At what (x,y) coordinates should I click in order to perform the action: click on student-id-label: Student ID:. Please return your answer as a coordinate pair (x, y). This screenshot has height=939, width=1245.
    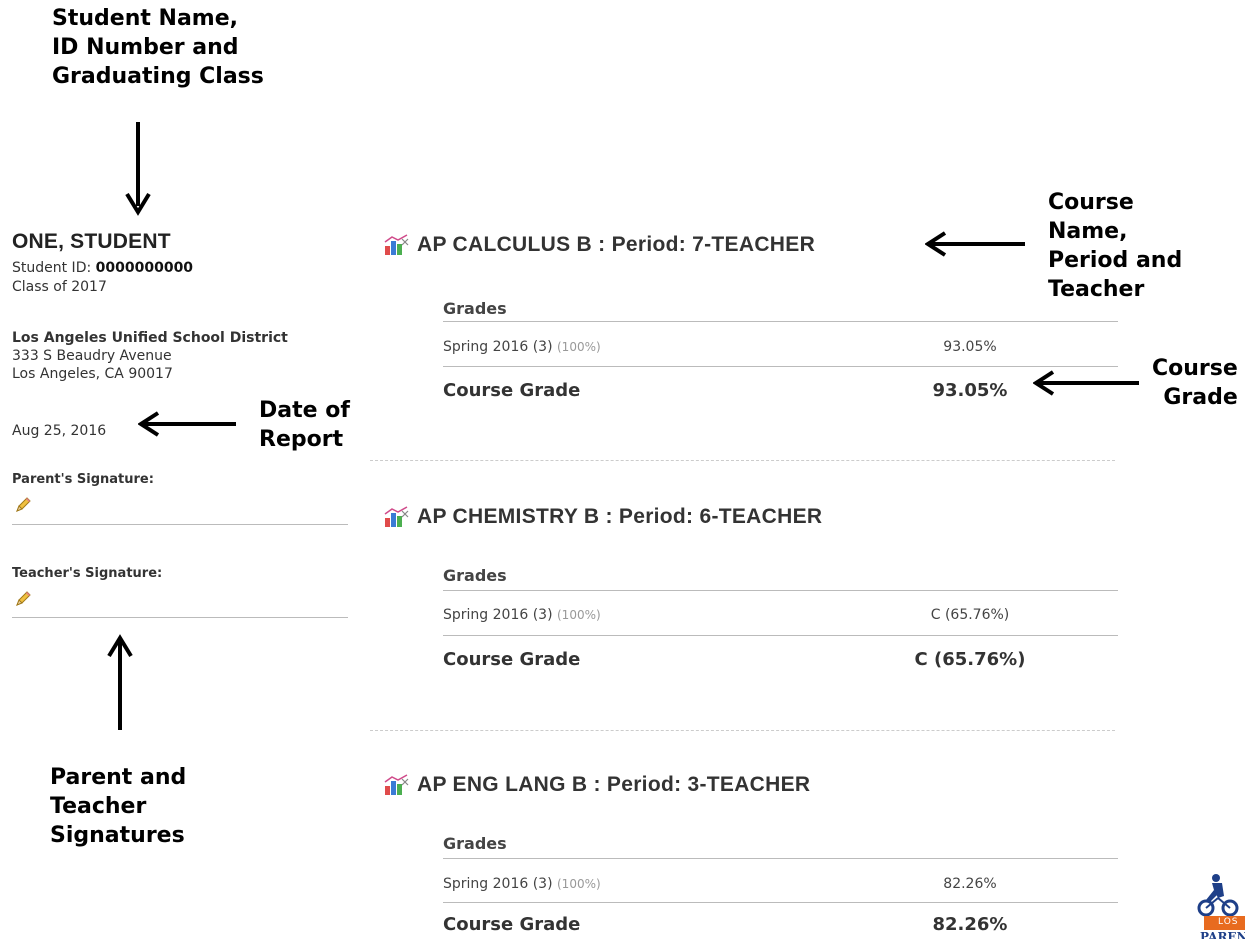
    Looking at the image, I should click on (54, 268).